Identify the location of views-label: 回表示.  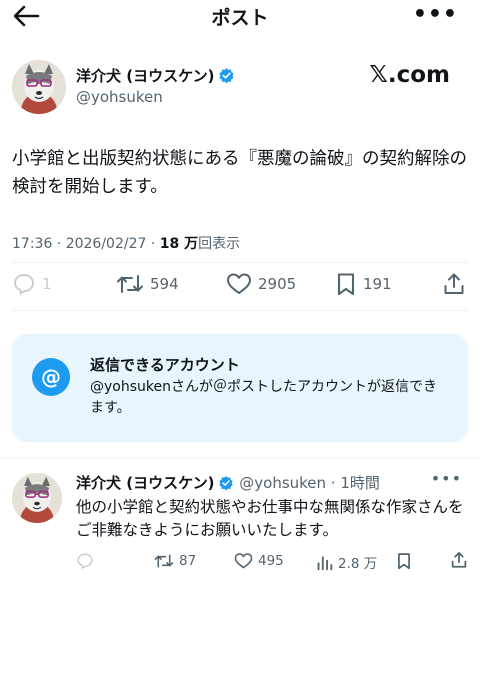
(219, 244).